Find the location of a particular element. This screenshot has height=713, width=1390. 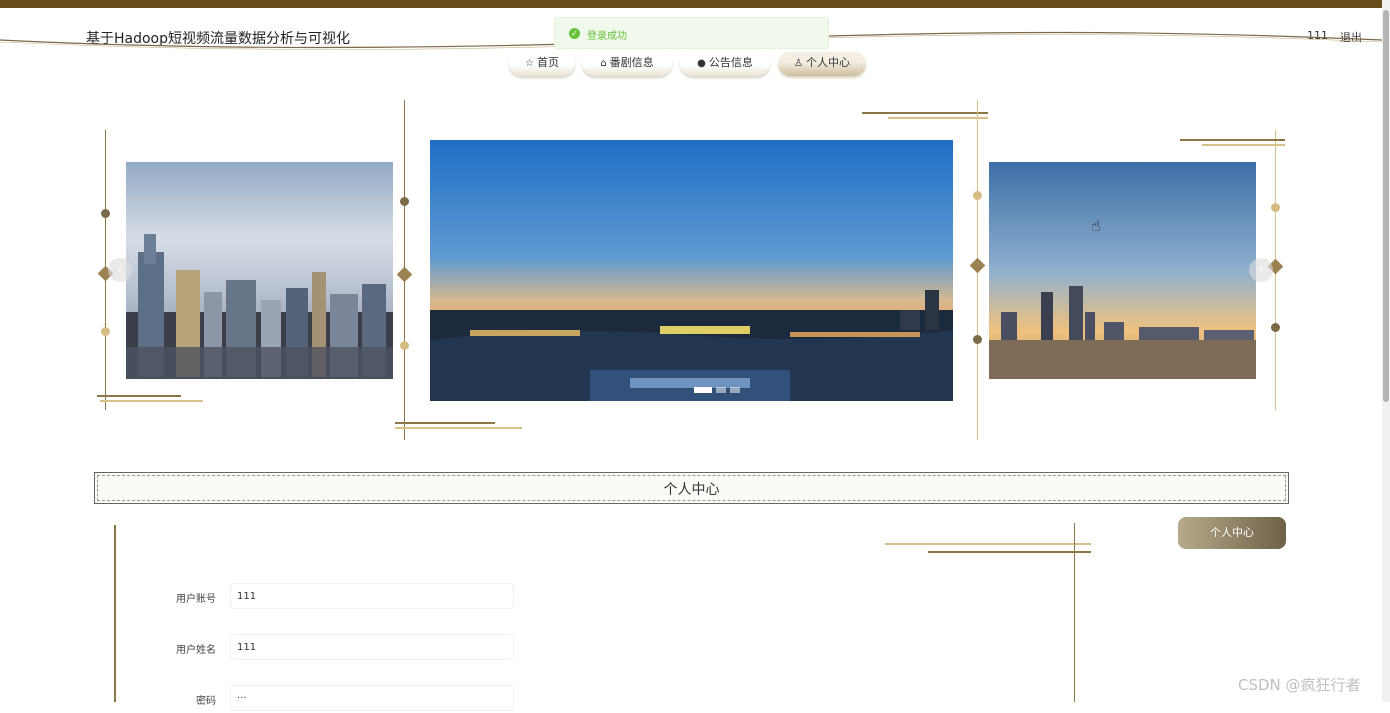

waterfront-sunset-image is located at coordinates (1122, 270).